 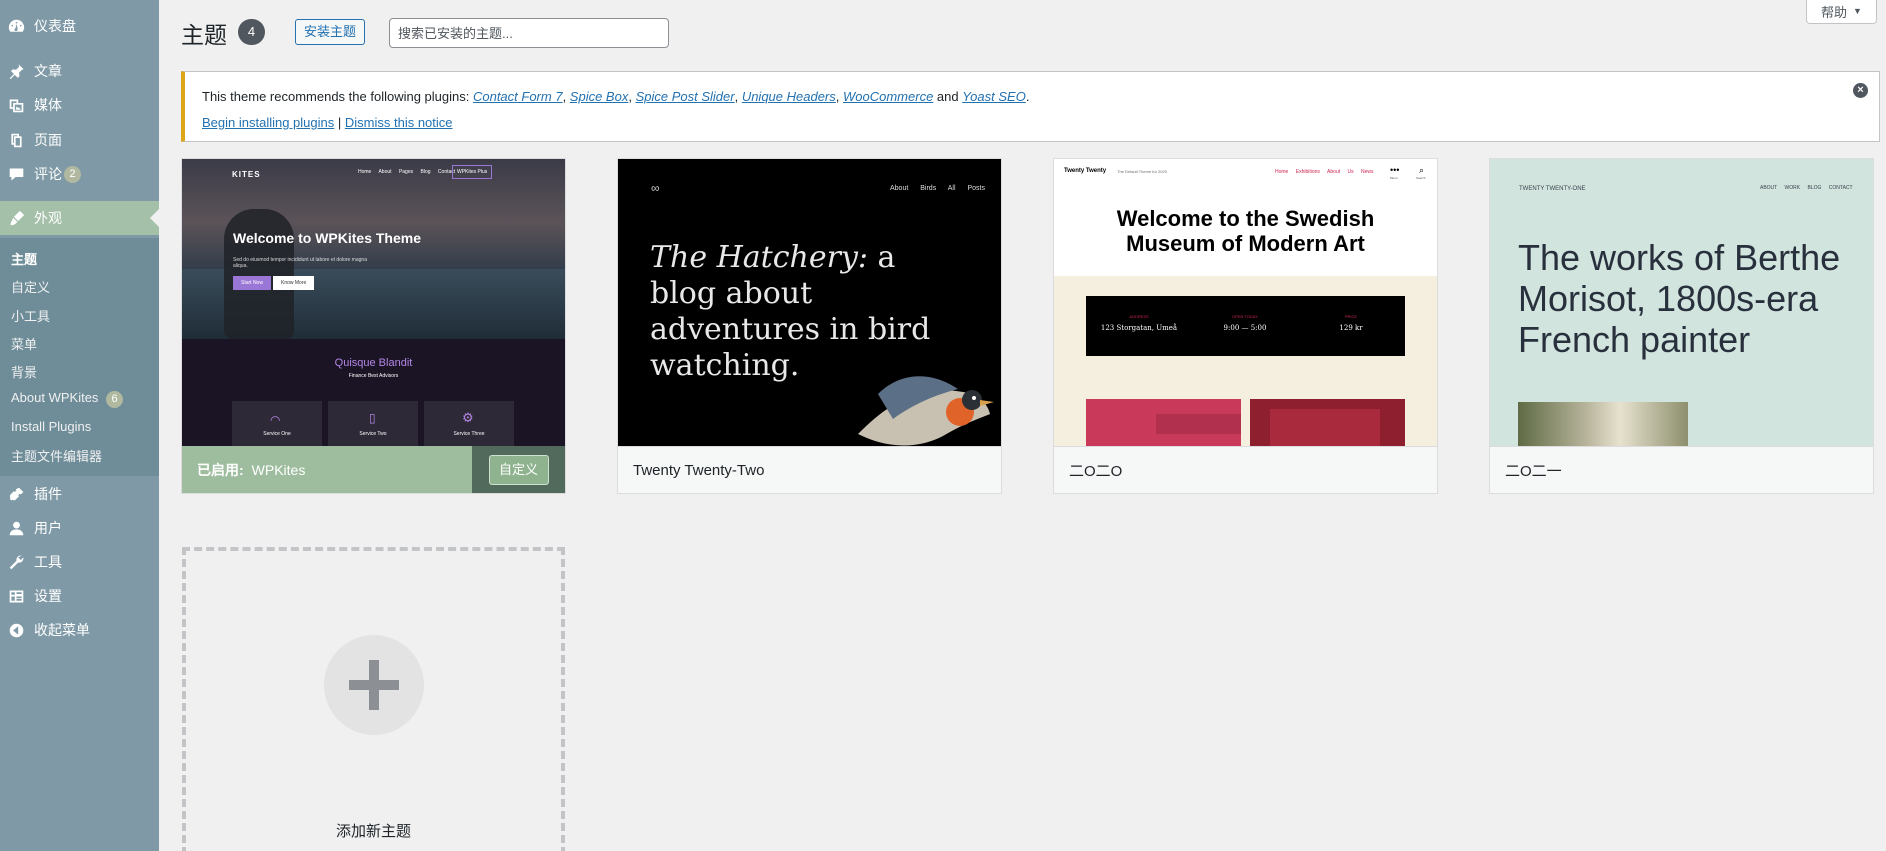 I want to click on search-icon: ⌕, so click(x=1422, y=170).